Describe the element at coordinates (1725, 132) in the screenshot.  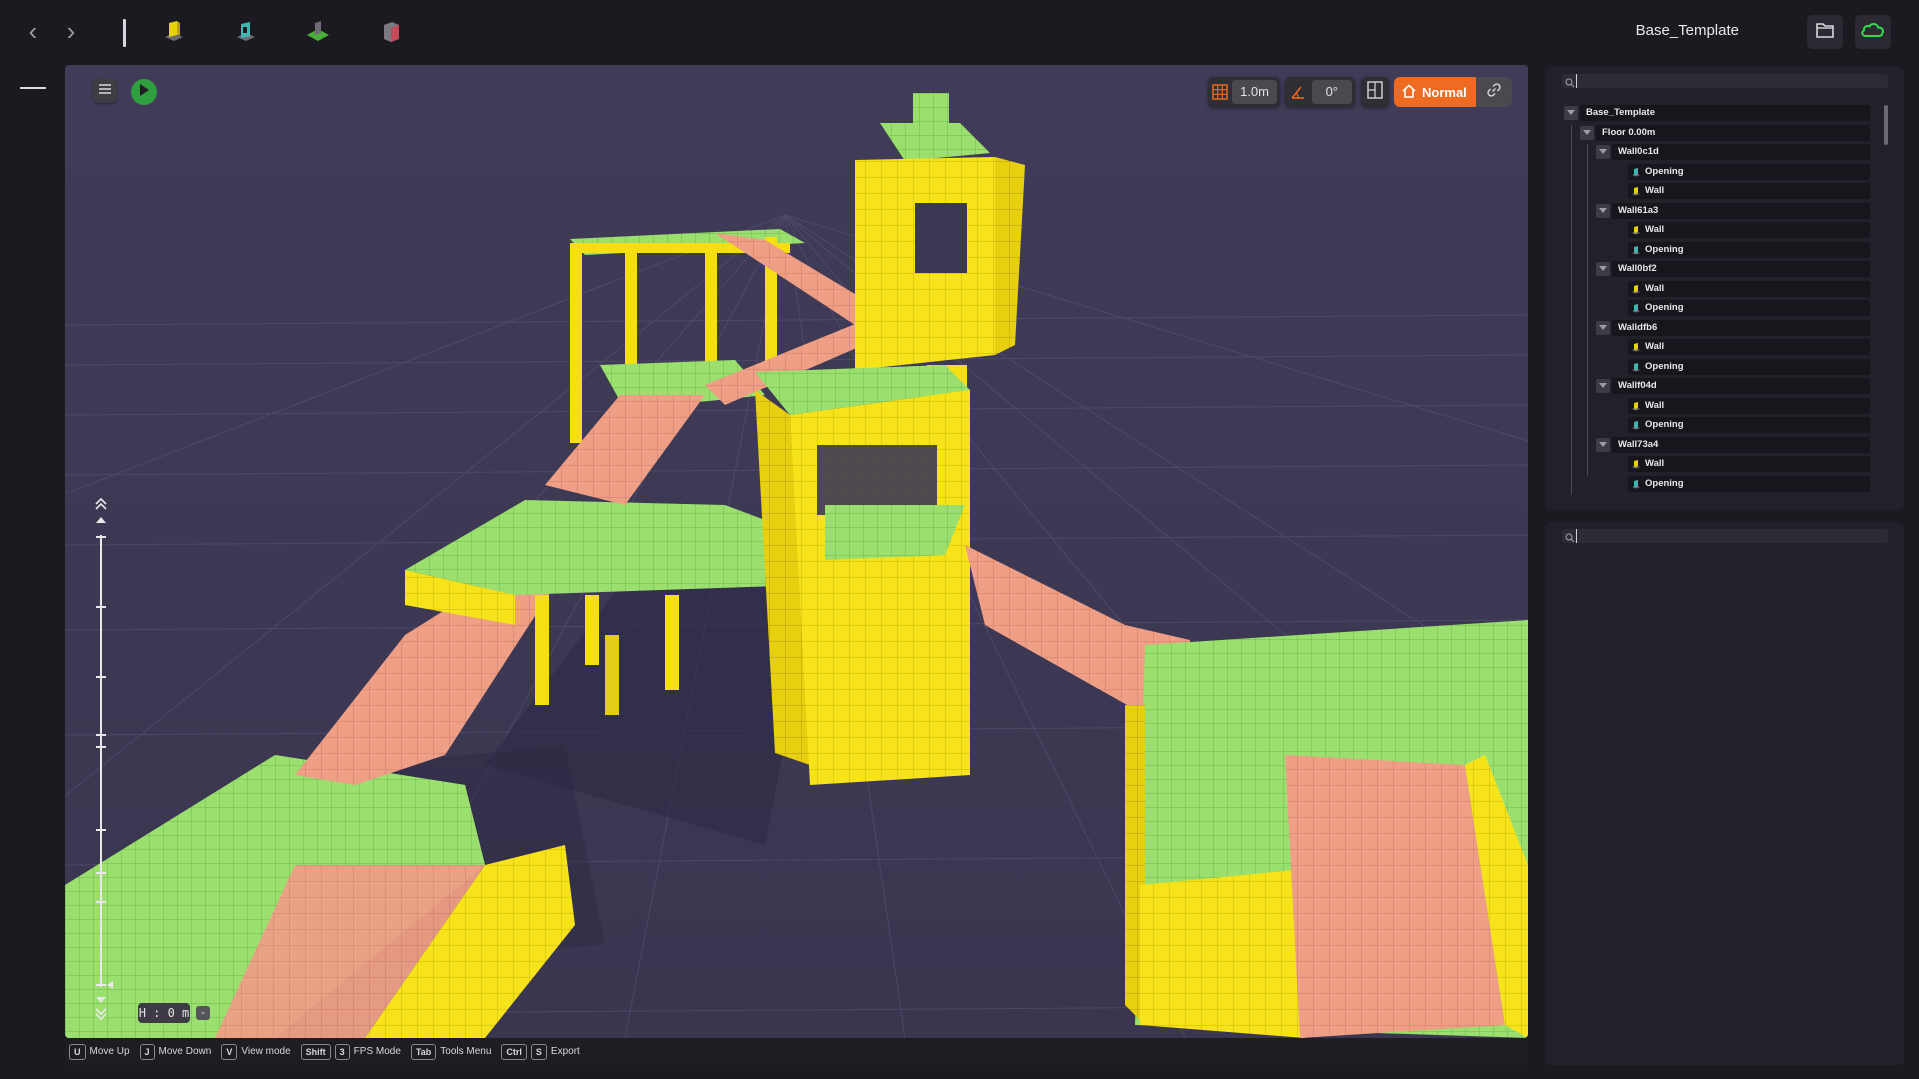
I see `tree-row: Floor 0.00m` at that location.